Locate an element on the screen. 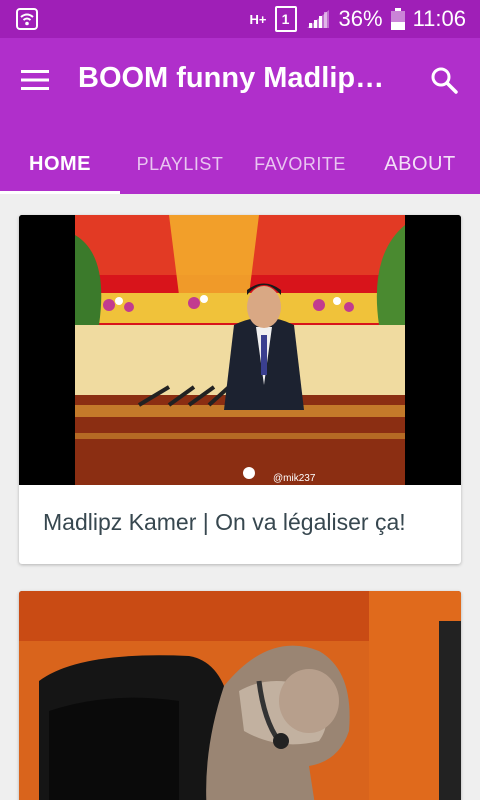 The image size is (480, 800). signal-icon is located at coordinates (317, 19).